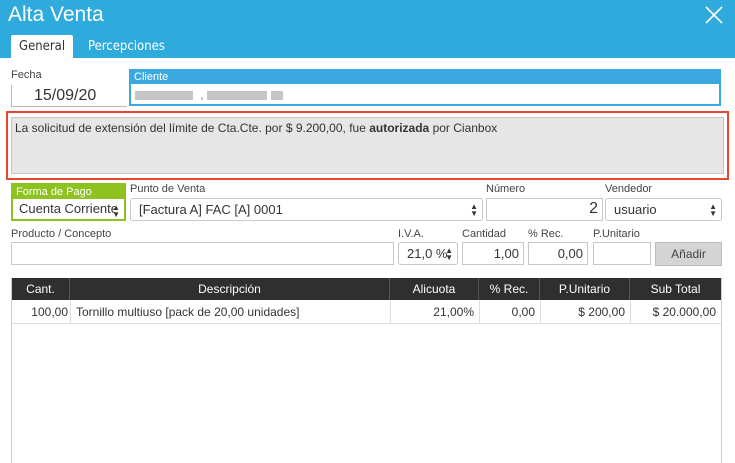 Image resolution: width=735 pixels, height=463 pixels. I want to click on iva-select: 21,0 % ▲ ▼, so click(428, 253).